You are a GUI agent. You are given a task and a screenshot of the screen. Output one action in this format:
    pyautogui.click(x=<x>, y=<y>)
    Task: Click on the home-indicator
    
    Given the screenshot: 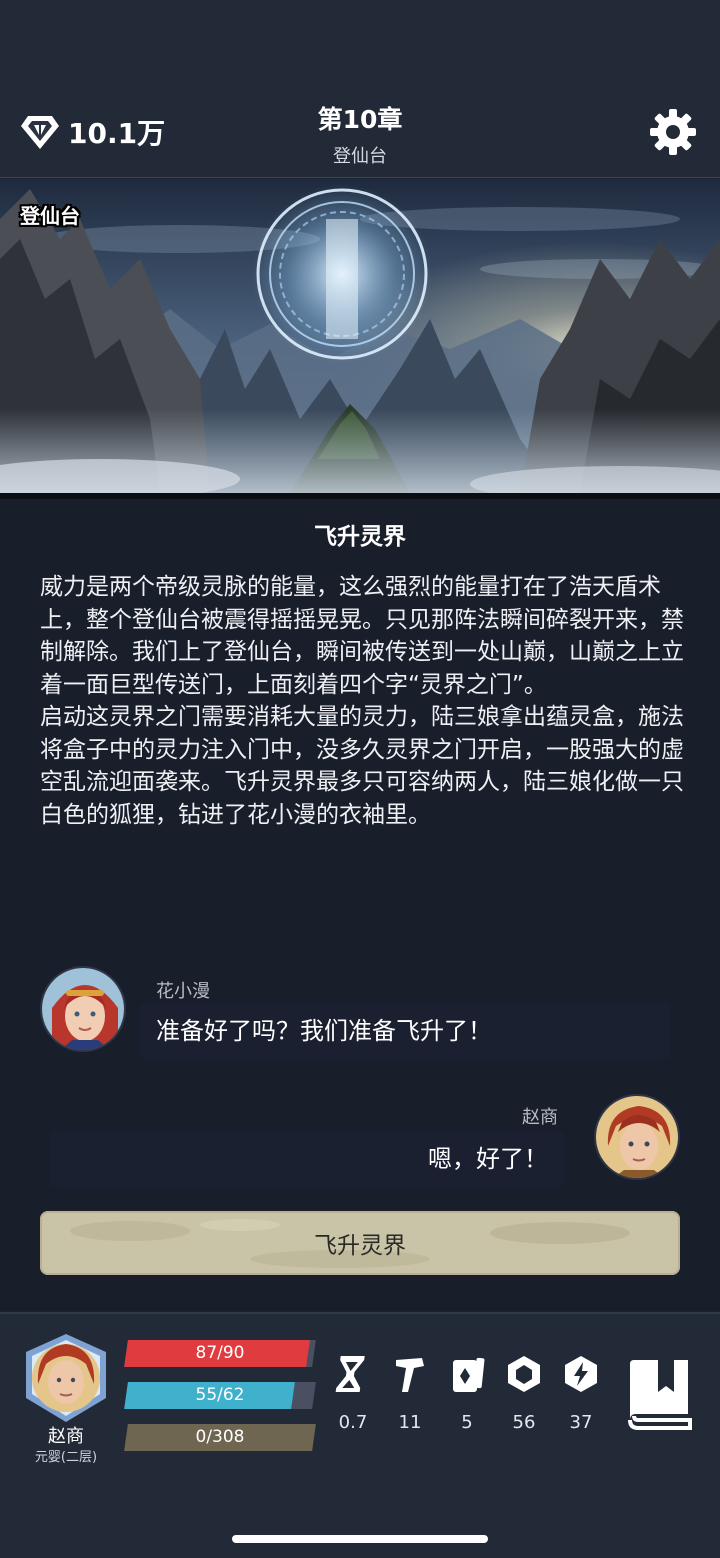 What is the action you would take?
    pyautogui.click(x=360, y=1539)
    